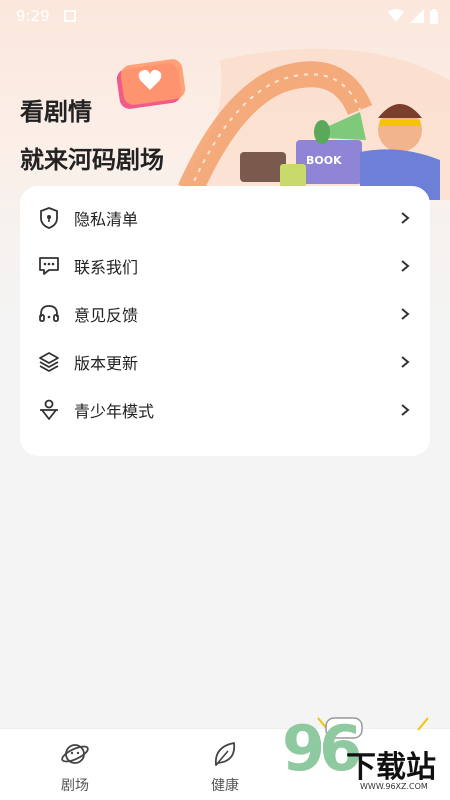 The image size is (450, 800). I want to click on watermark-text: 下载站, so click(391, 767).